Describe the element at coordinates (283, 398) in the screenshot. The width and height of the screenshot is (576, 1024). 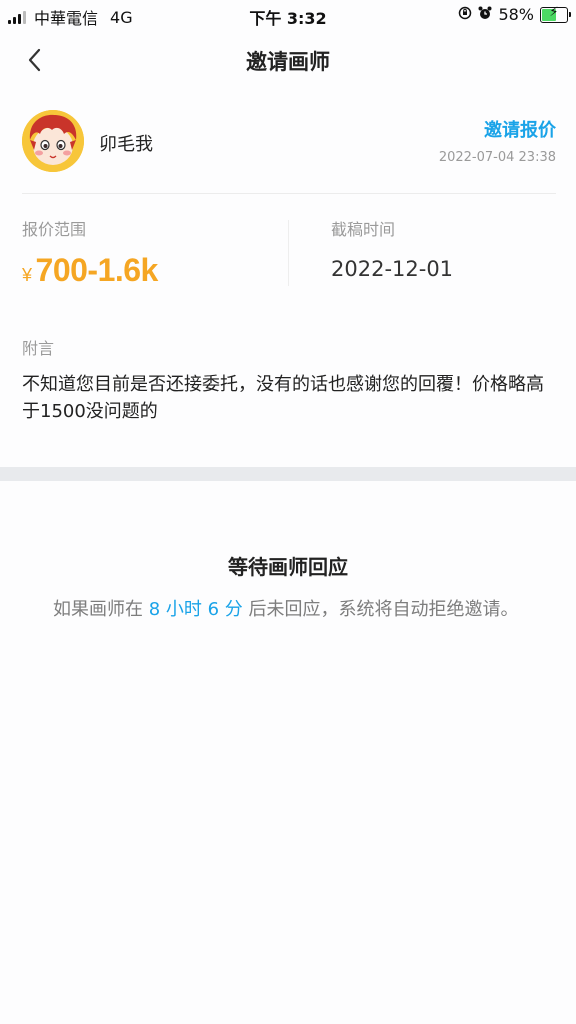
I see `note-text: 不知道您目前是否还接委托，没有的话也感谢您的回覆！价格略高于1500没问题的` at that location.